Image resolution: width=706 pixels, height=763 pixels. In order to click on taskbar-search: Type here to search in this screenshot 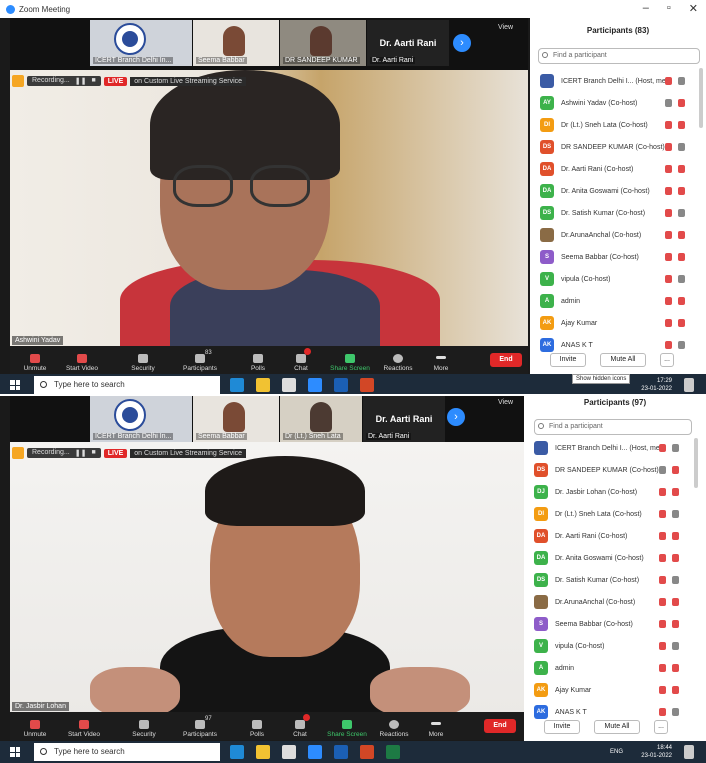, I will do `click(127, 752)`.